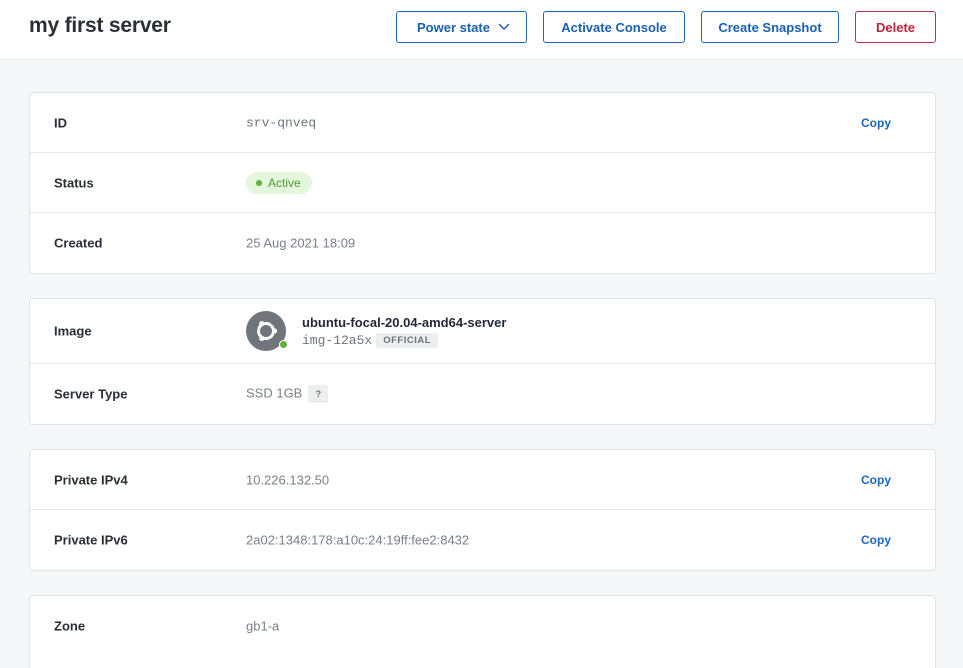  What do you see at coordinates (318, 394) in the screenshot?
I see `help-icon: ?` at bounding box center [318, 394].